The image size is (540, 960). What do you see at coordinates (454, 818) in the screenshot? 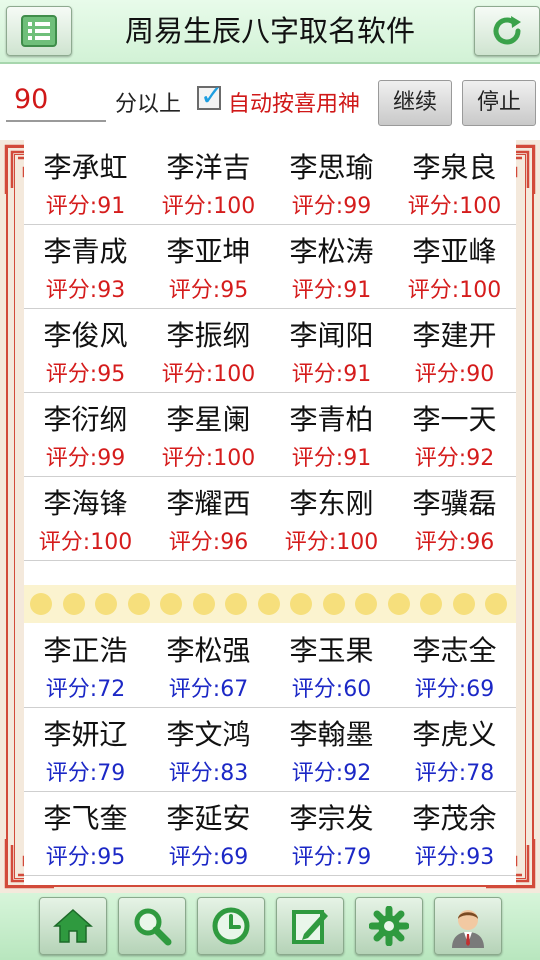
I see `candidate-name: 李茂余` at bounding box center [454, 818].